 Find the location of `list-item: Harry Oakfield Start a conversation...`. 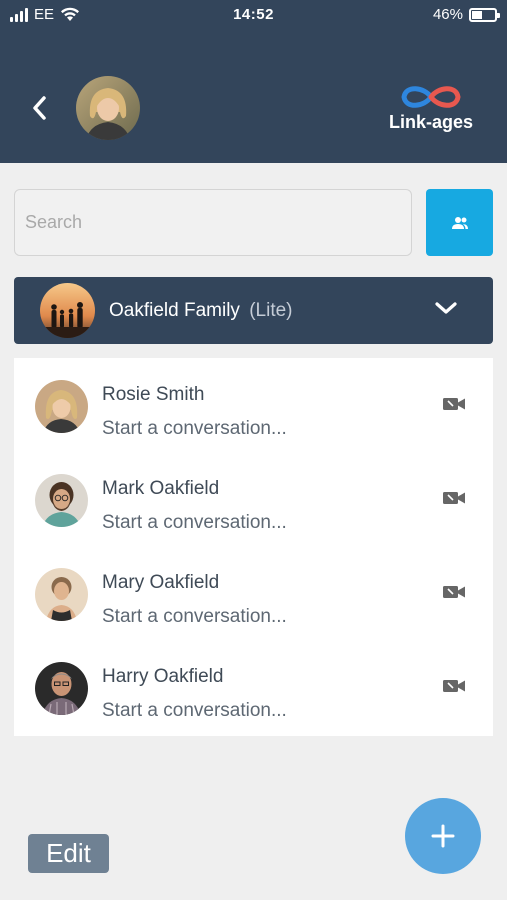

list-item: Harry Oakfield Start a conversation... is located at coordinates (253, 687).